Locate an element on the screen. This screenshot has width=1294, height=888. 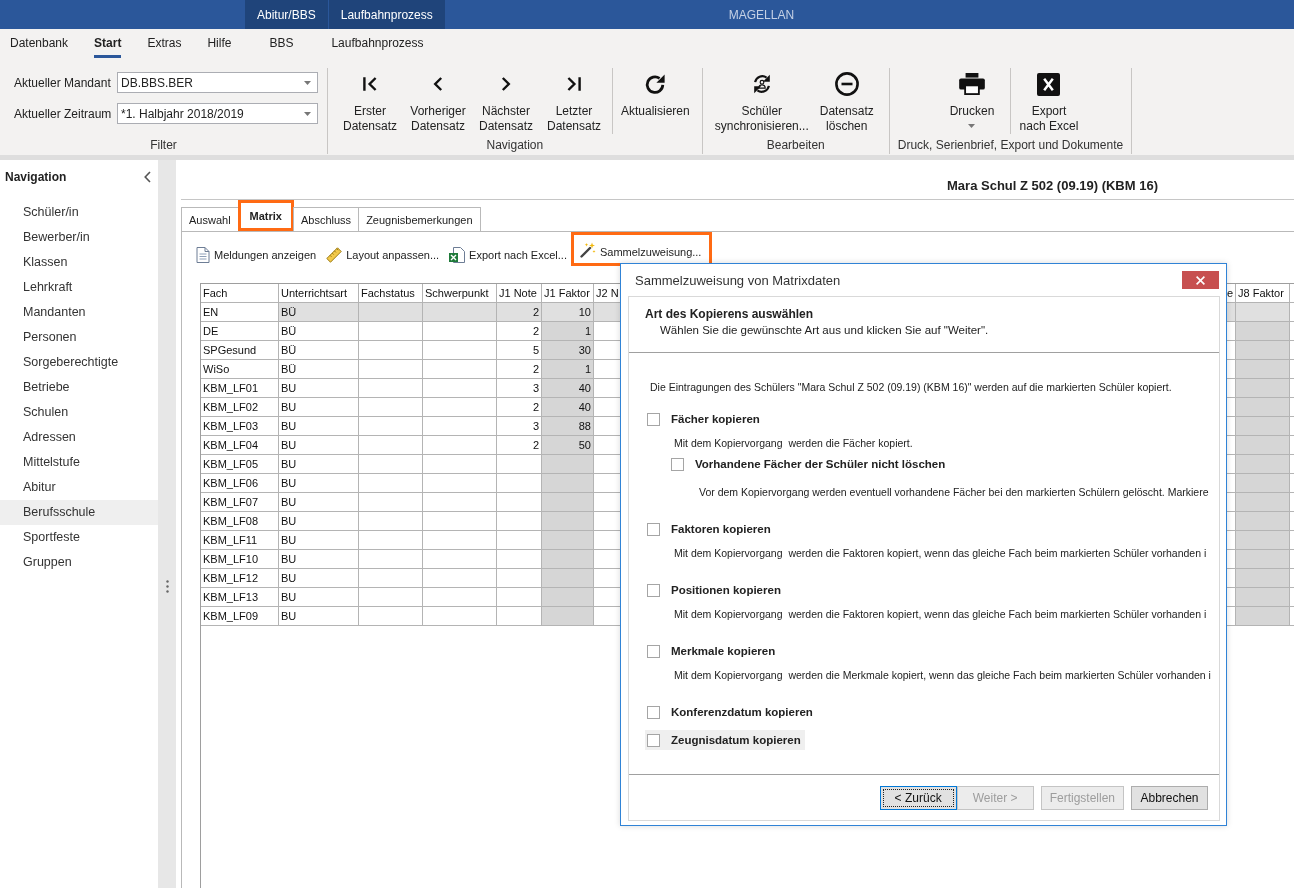
ribbon-button: Aktualisieren is located at coordinates (655, 93).